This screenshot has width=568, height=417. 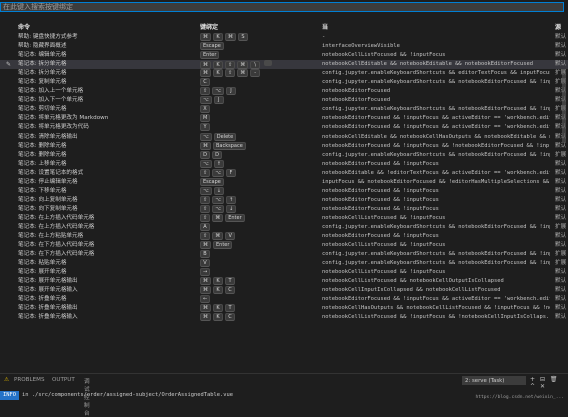 I want to click on command-cell: 笔记本: 向上复制单元格, so click(x=48, y=199).